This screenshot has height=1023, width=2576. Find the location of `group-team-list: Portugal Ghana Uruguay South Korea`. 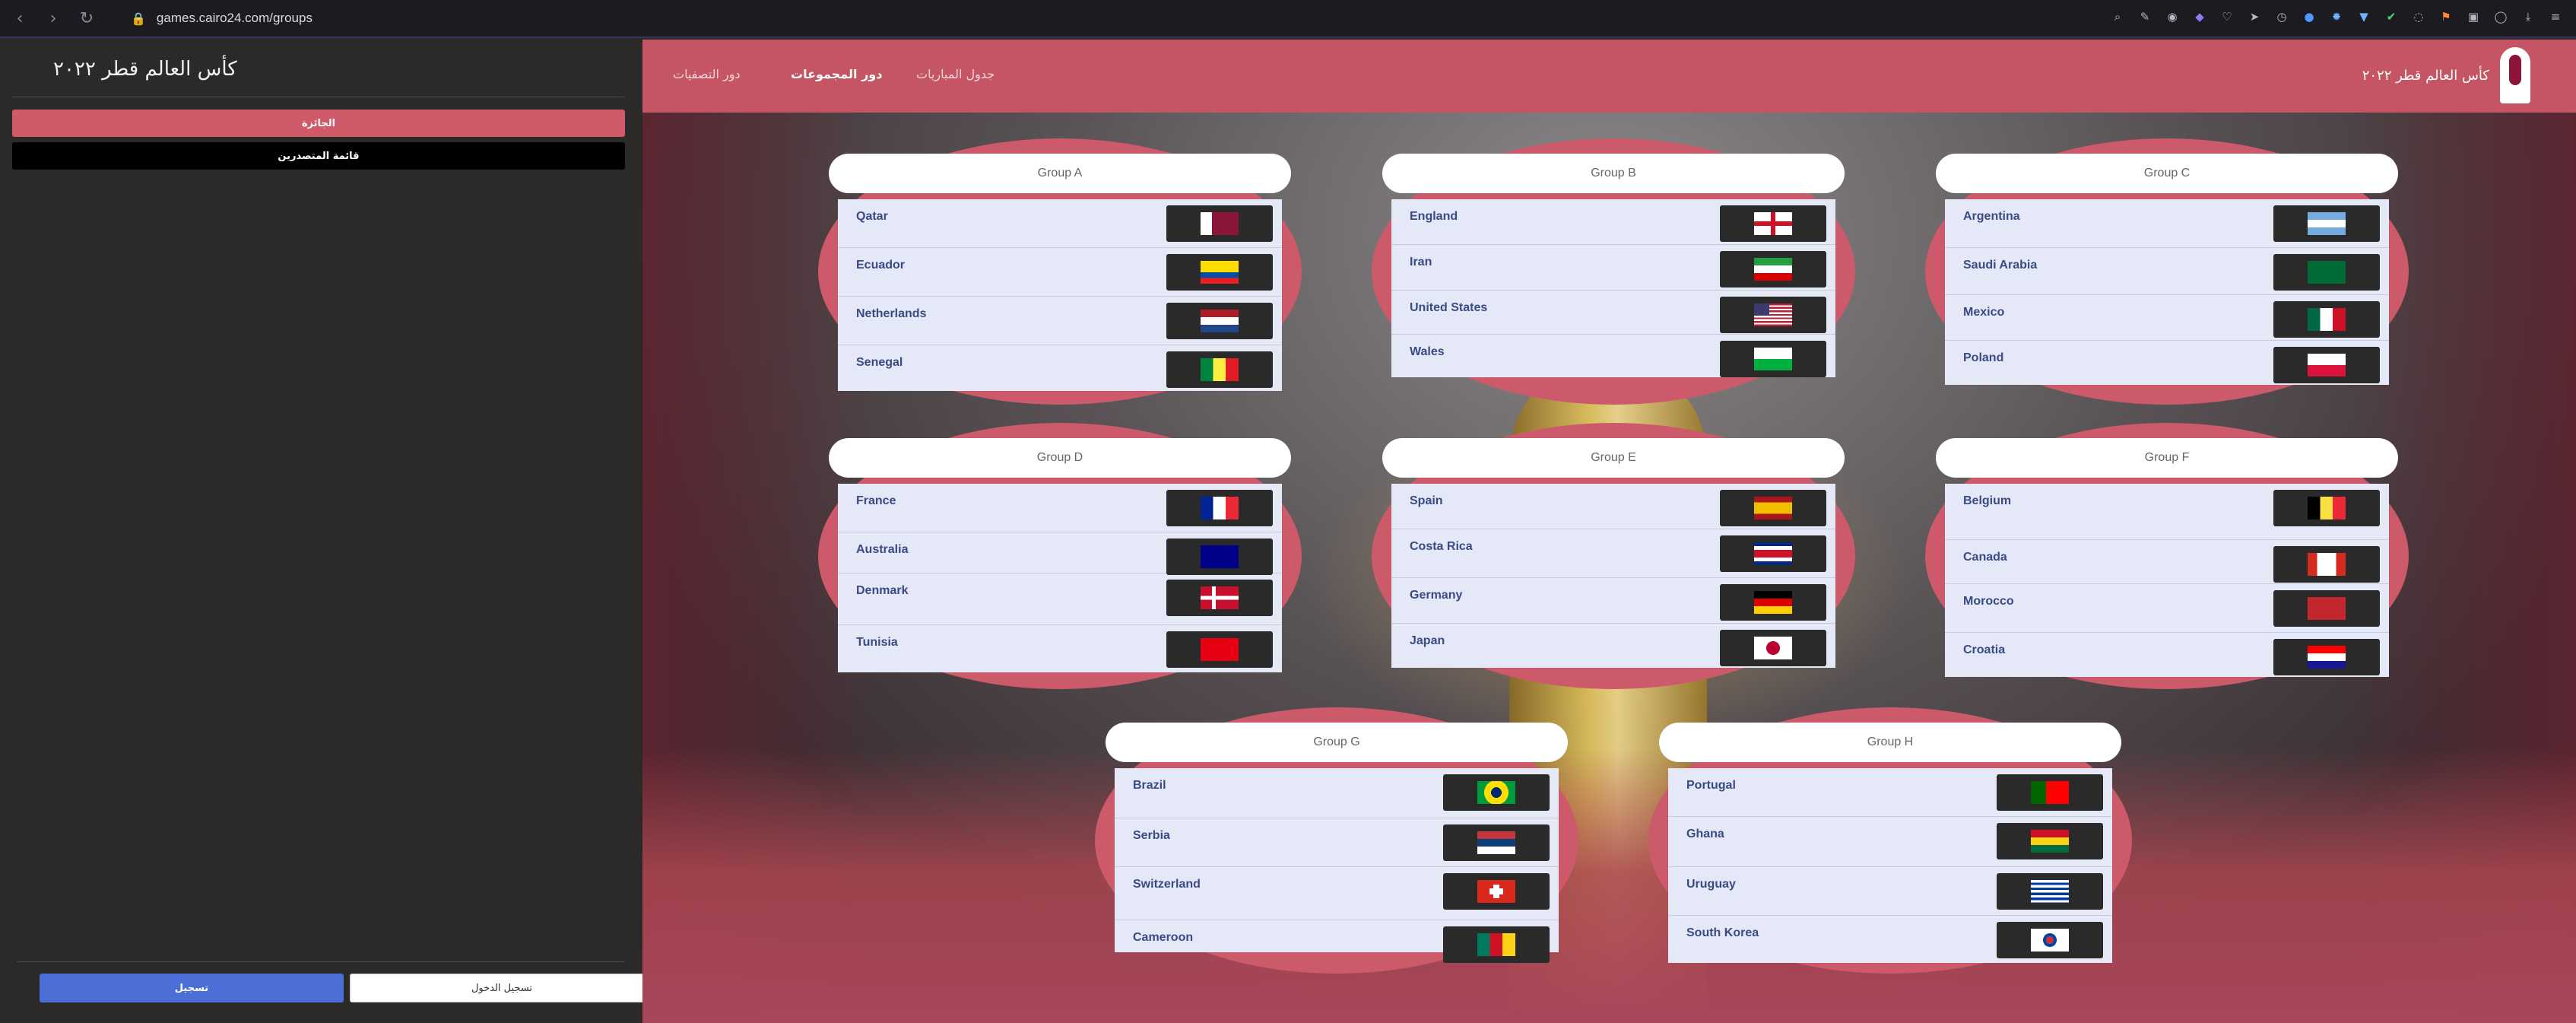

group-team-list: Portugal Ghana Uruguay South Korea is located at coordinates (1890, 865).